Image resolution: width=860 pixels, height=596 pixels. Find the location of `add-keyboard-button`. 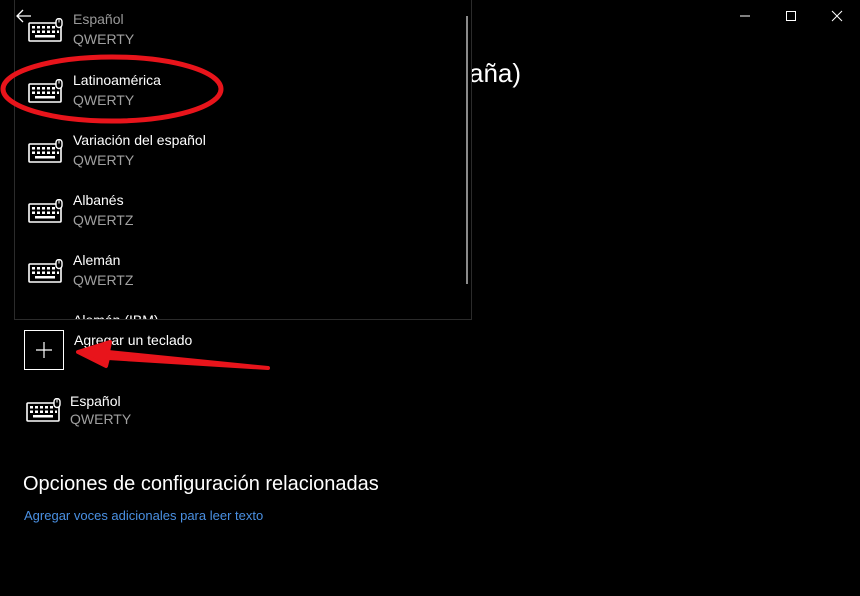

add-keyboard-button is located at coordinates (44, 350).